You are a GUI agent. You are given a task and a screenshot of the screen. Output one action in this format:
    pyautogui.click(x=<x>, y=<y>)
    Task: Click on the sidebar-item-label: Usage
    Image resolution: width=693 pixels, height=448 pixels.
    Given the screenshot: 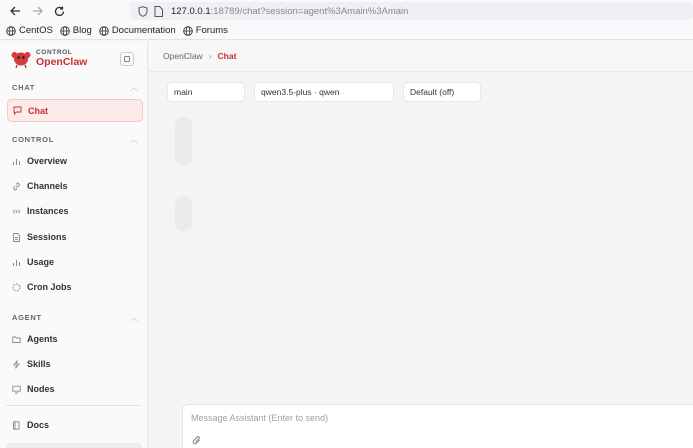 What is the action you would take?
    pyautogui.click(x=41, y=262)
    